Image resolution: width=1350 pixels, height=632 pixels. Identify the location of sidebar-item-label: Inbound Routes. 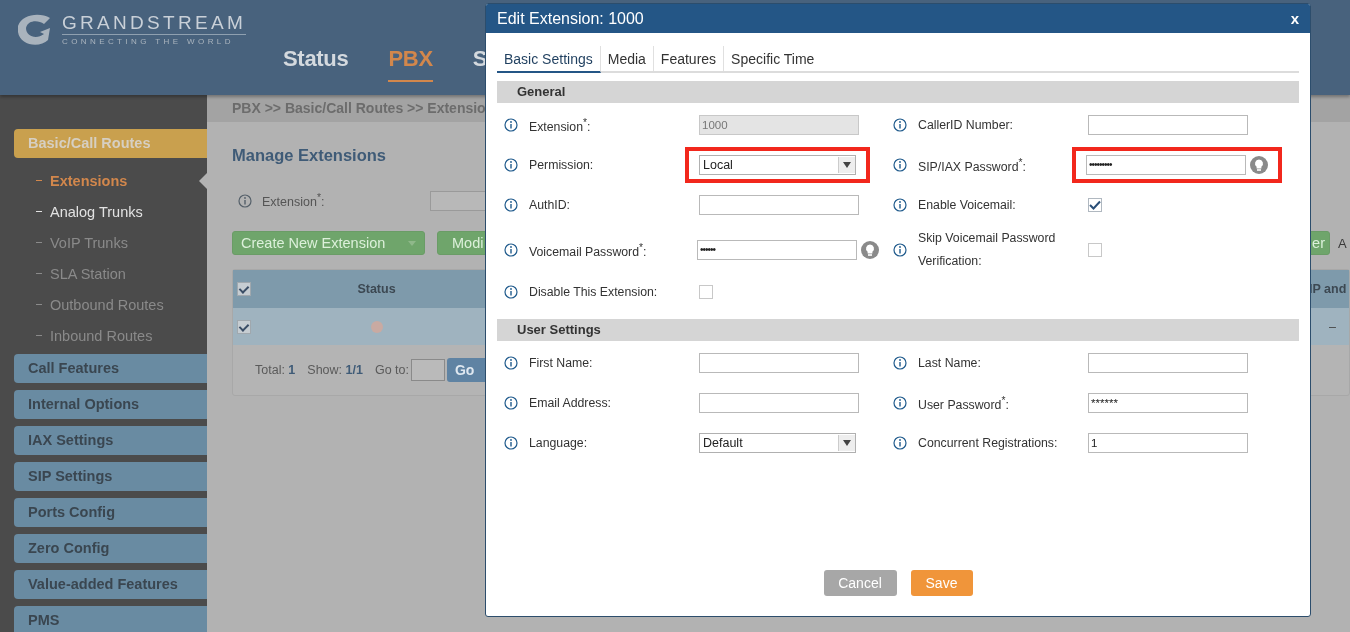
(101, 335).